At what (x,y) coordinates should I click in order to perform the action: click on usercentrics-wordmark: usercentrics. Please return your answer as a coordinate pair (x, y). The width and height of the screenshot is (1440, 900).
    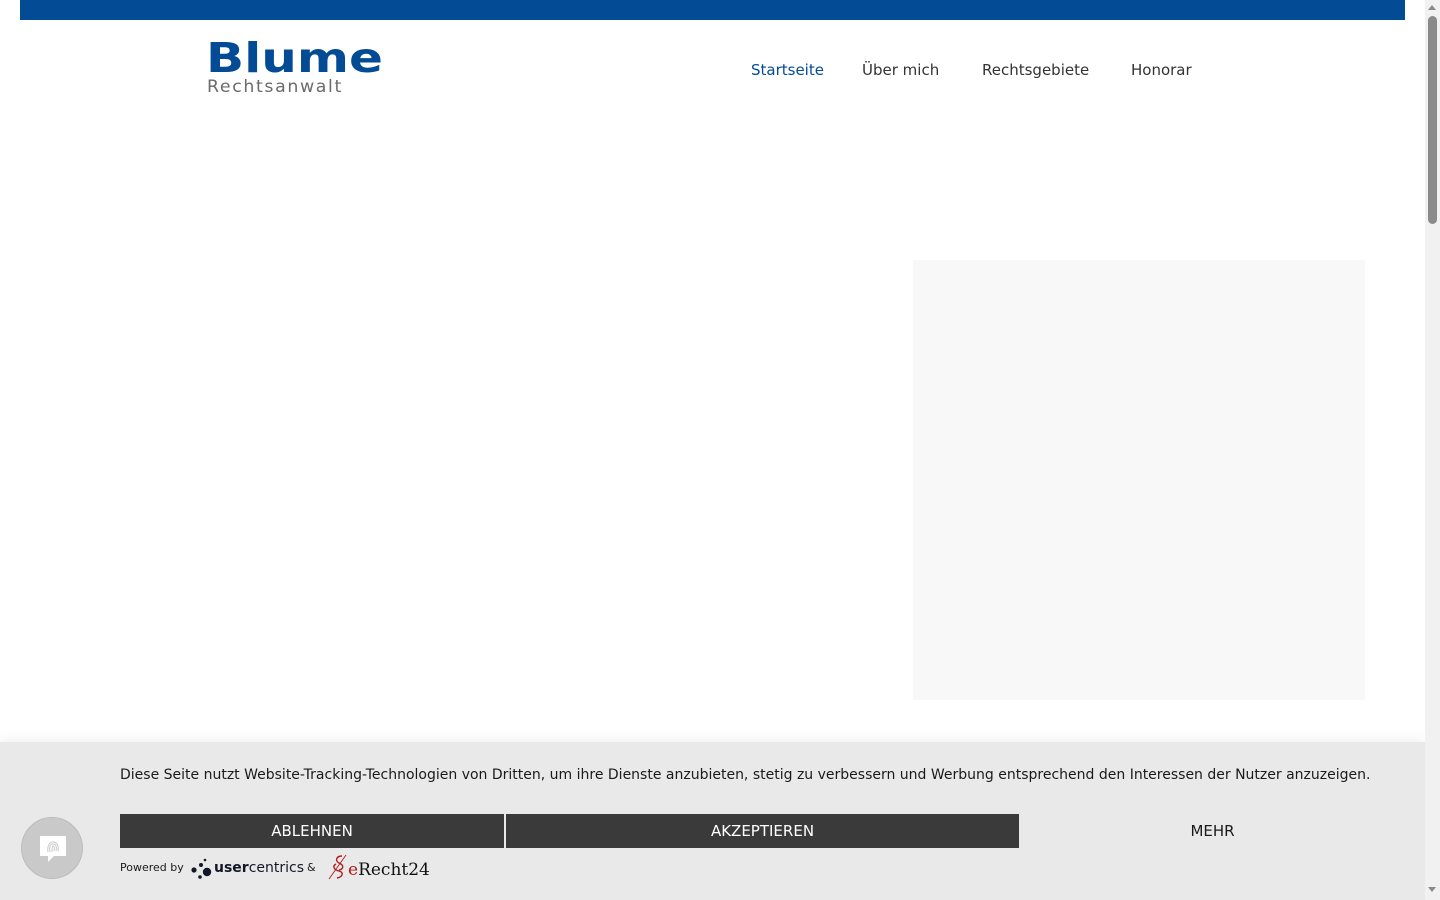
    Looking at the image, I should click on (259, 868).